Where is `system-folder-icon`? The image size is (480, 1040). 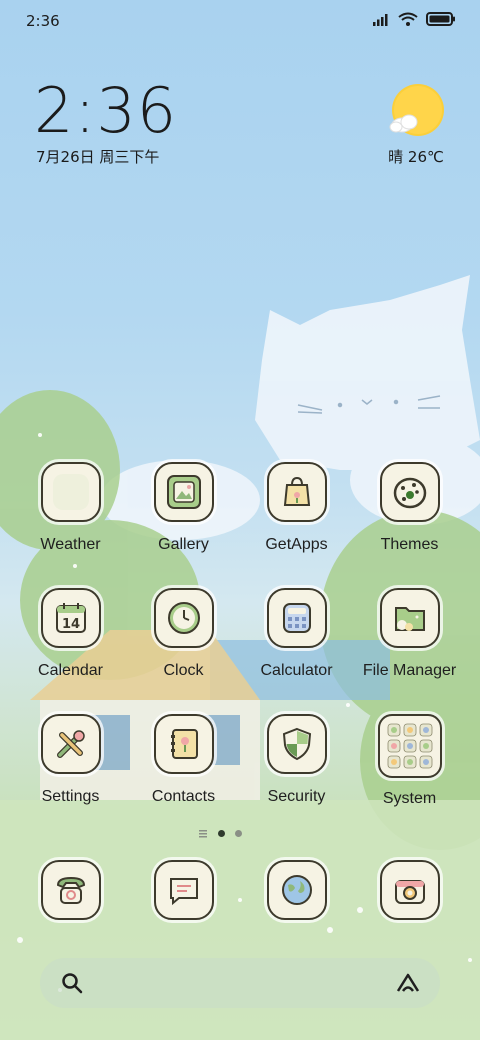
system-folder-icon is located at coordinates (409, 746).